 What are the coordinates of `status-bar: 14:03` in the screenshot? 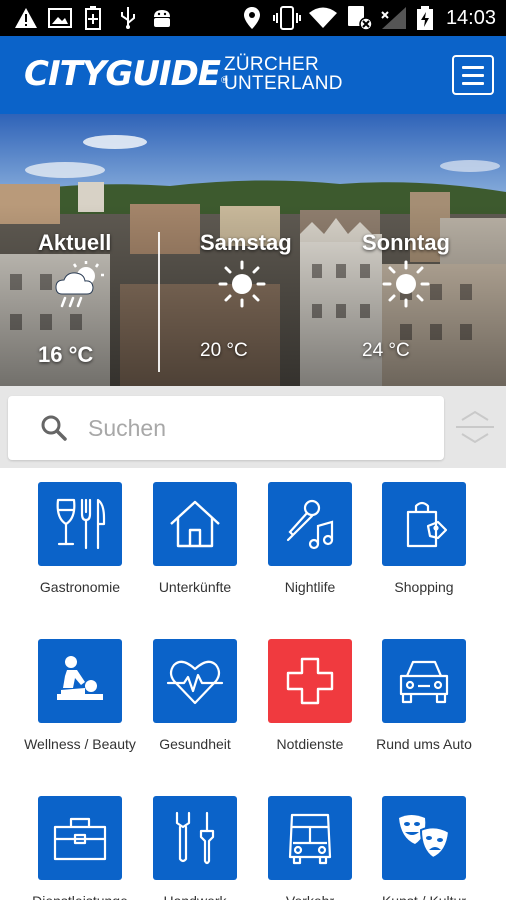 It's located at (253, 18).